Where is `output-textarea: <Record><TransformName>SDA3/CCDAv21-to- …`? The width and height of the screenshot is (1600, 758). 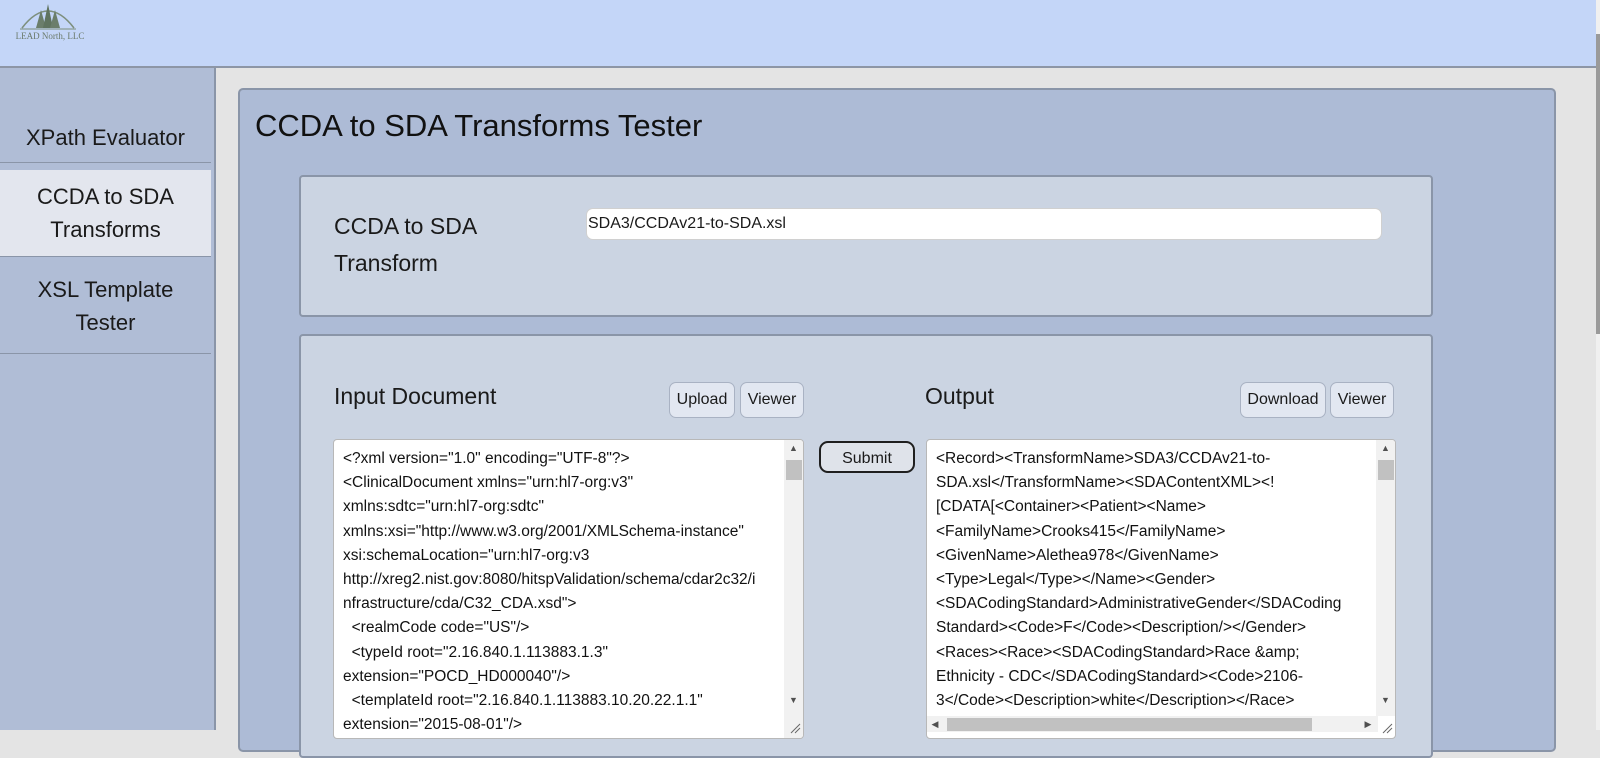 output-textarea: <Record><TransformName>SDA3/CCDAv21-to- … is located at coordinates (1161, 589).